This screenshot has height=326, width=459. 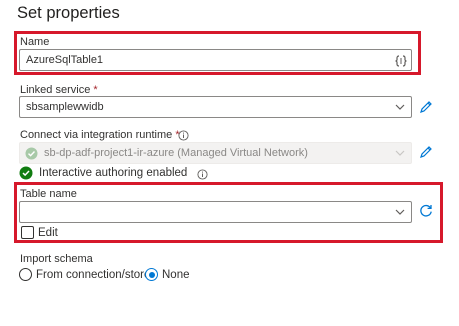 I want to click on name-label: Name, so click(x=35, y=42).